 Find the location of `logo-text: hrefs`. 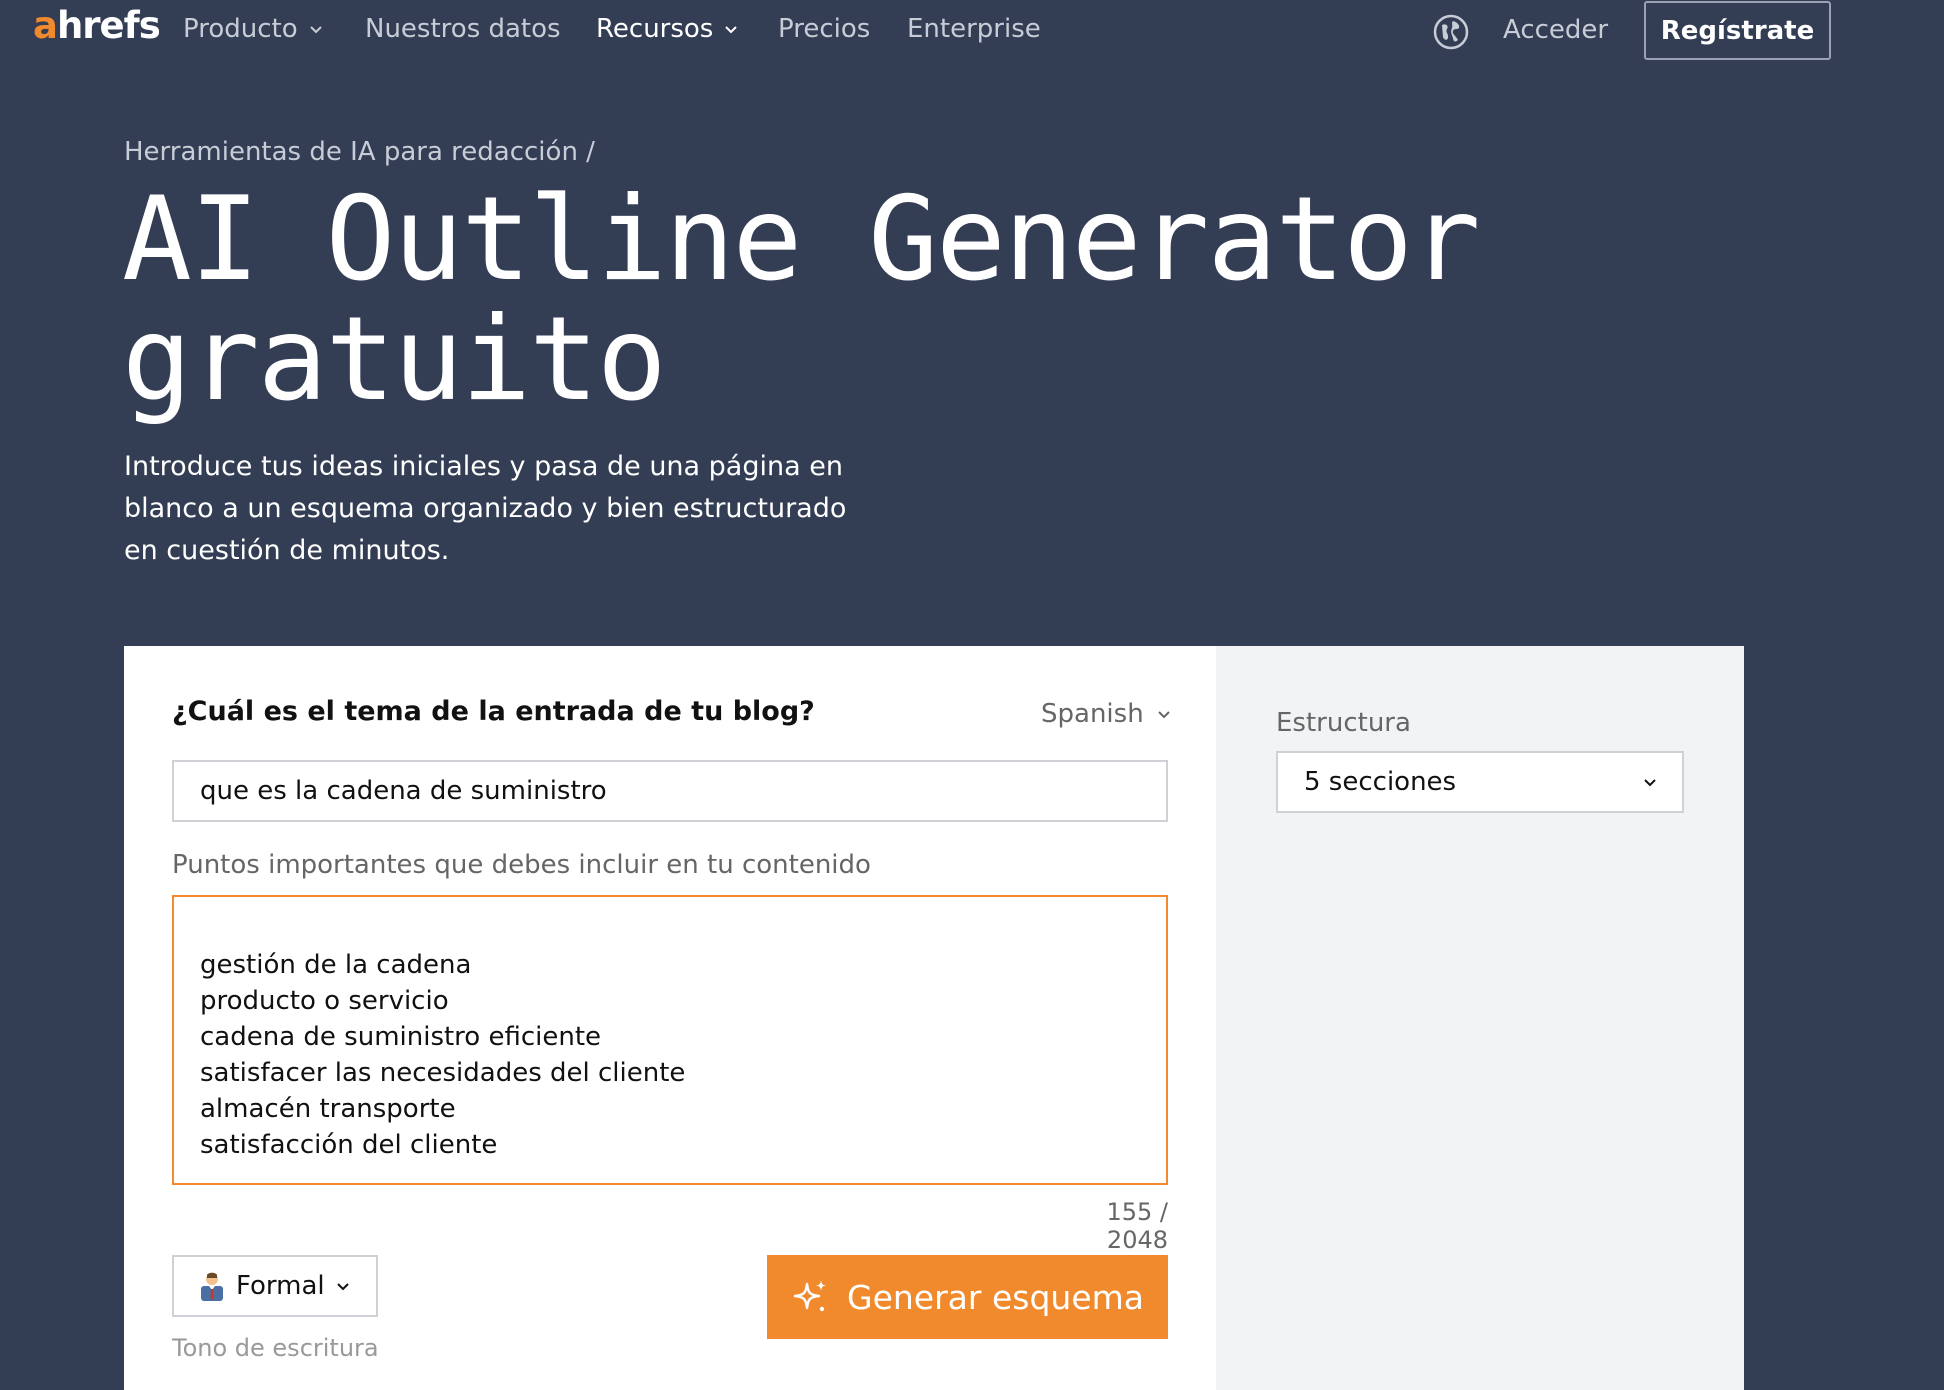

logo-text: hrefs is located at coordinates (108, 25).